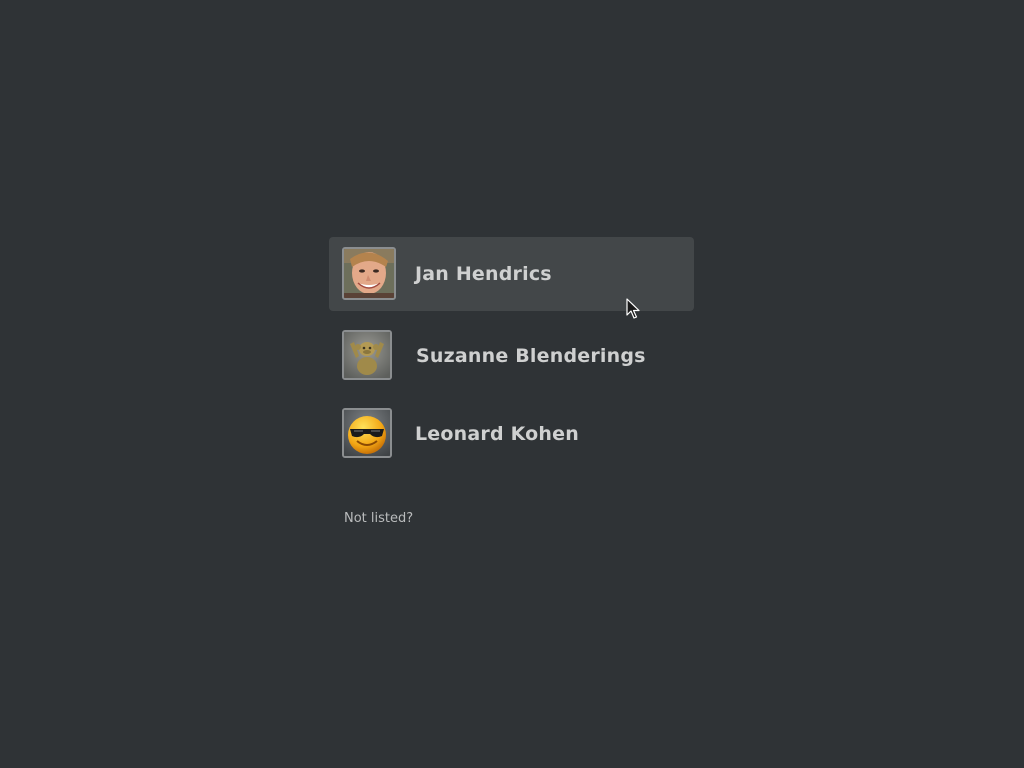  I want to click on user-row-leonard-kohen: Leonard Kohen, so click(511, 434).